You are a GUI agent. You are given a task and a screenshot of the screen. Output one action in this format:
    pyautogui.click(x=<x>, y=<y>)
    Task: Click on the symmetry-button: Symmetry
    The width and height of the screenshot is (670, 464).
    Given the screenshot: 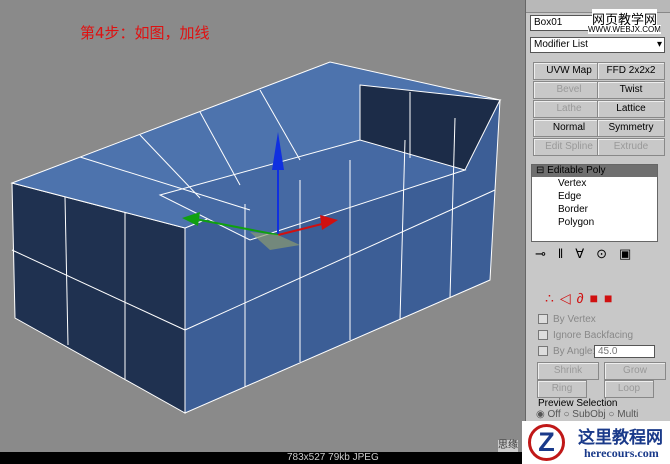 What is the action you would take?
    pyautogui.click(x=631, y=128)
    